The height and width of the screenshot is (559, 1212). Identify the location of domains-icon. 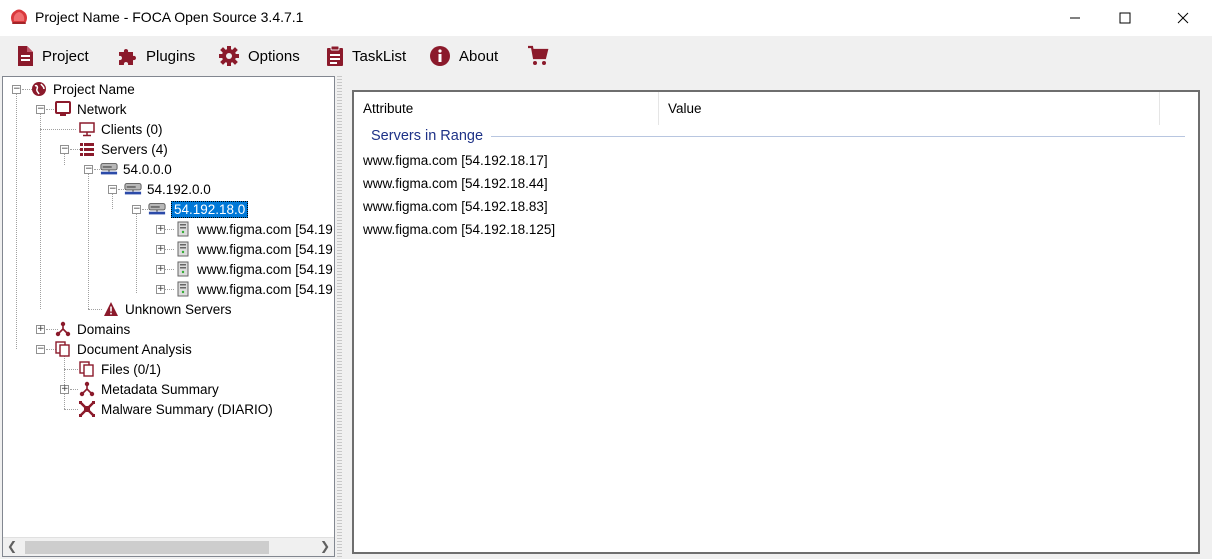
(63, 329).